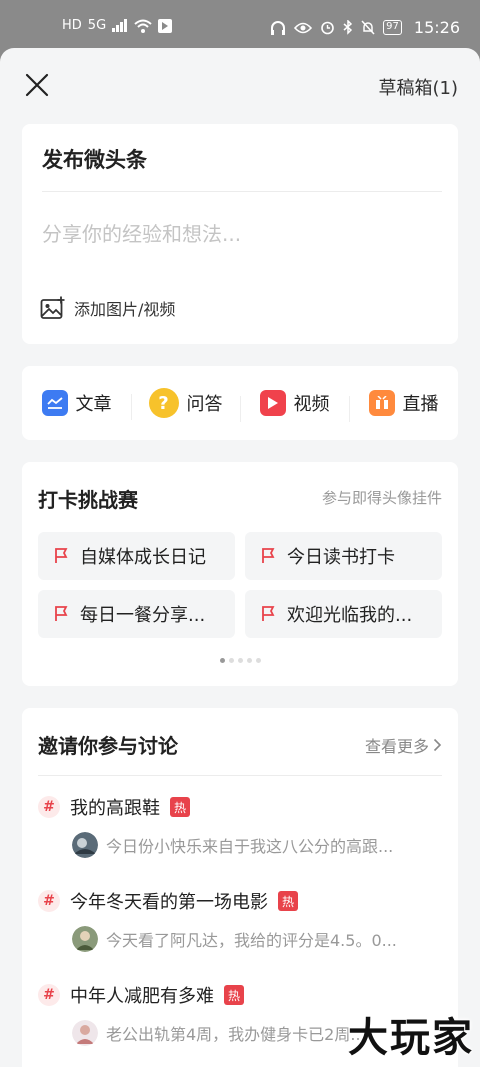  I want to click on type-qa-label: 问答, so click(204, 404).